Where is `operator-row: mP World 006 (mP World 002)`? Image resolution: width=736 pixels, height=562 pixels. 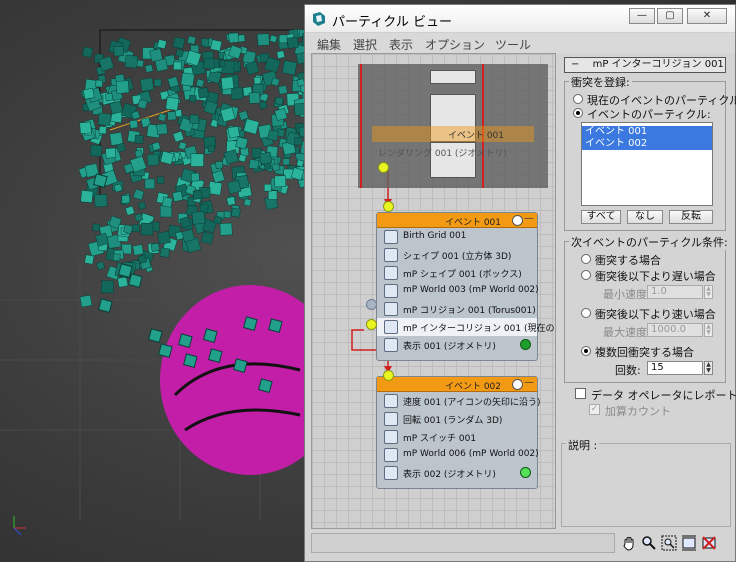 operator-row: mP World 006 (mP World 002) is located at coordinates (458, 455).